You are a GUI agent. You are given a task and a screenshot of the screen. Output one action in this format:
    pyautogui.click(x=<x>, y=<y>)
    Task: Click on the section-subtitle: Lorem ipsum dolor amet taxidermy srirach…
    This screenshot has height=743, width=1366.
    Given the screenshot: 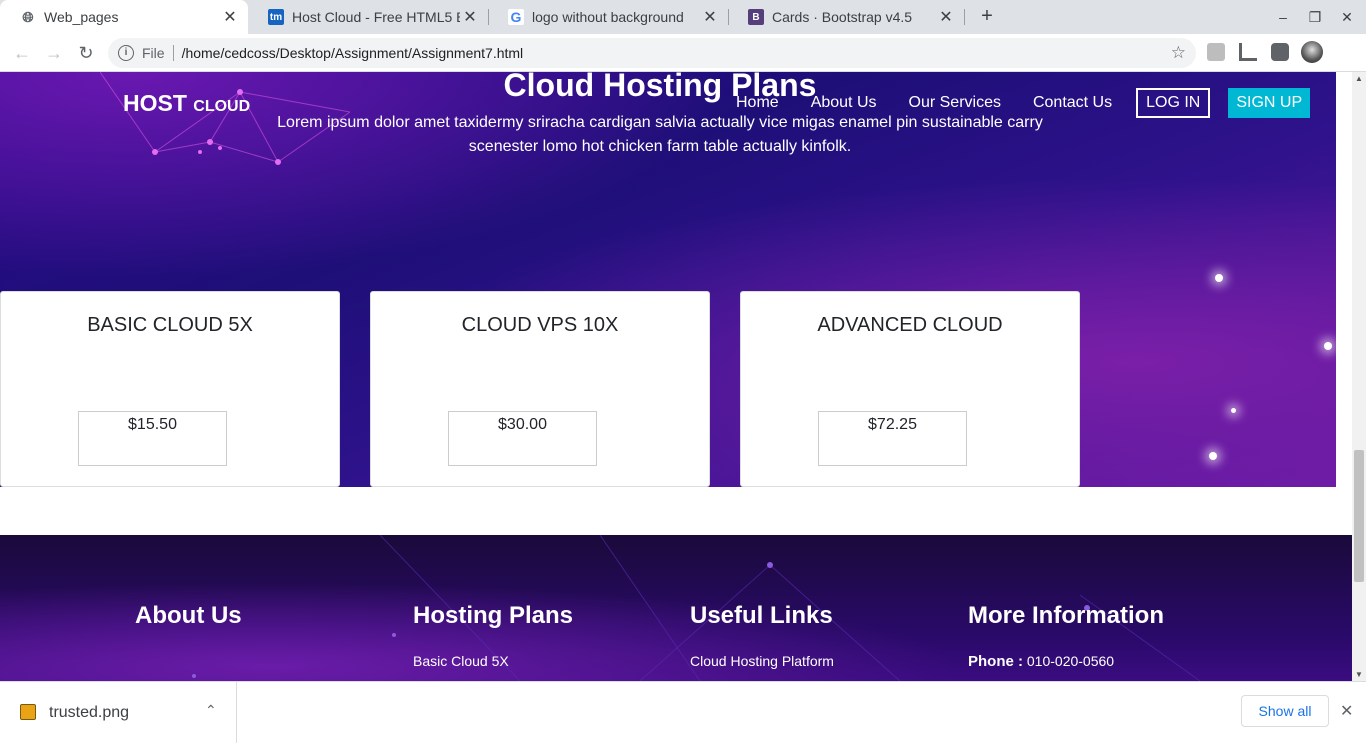 What is the action you would take?
    pyautogui.click(x=660, y=134)
    